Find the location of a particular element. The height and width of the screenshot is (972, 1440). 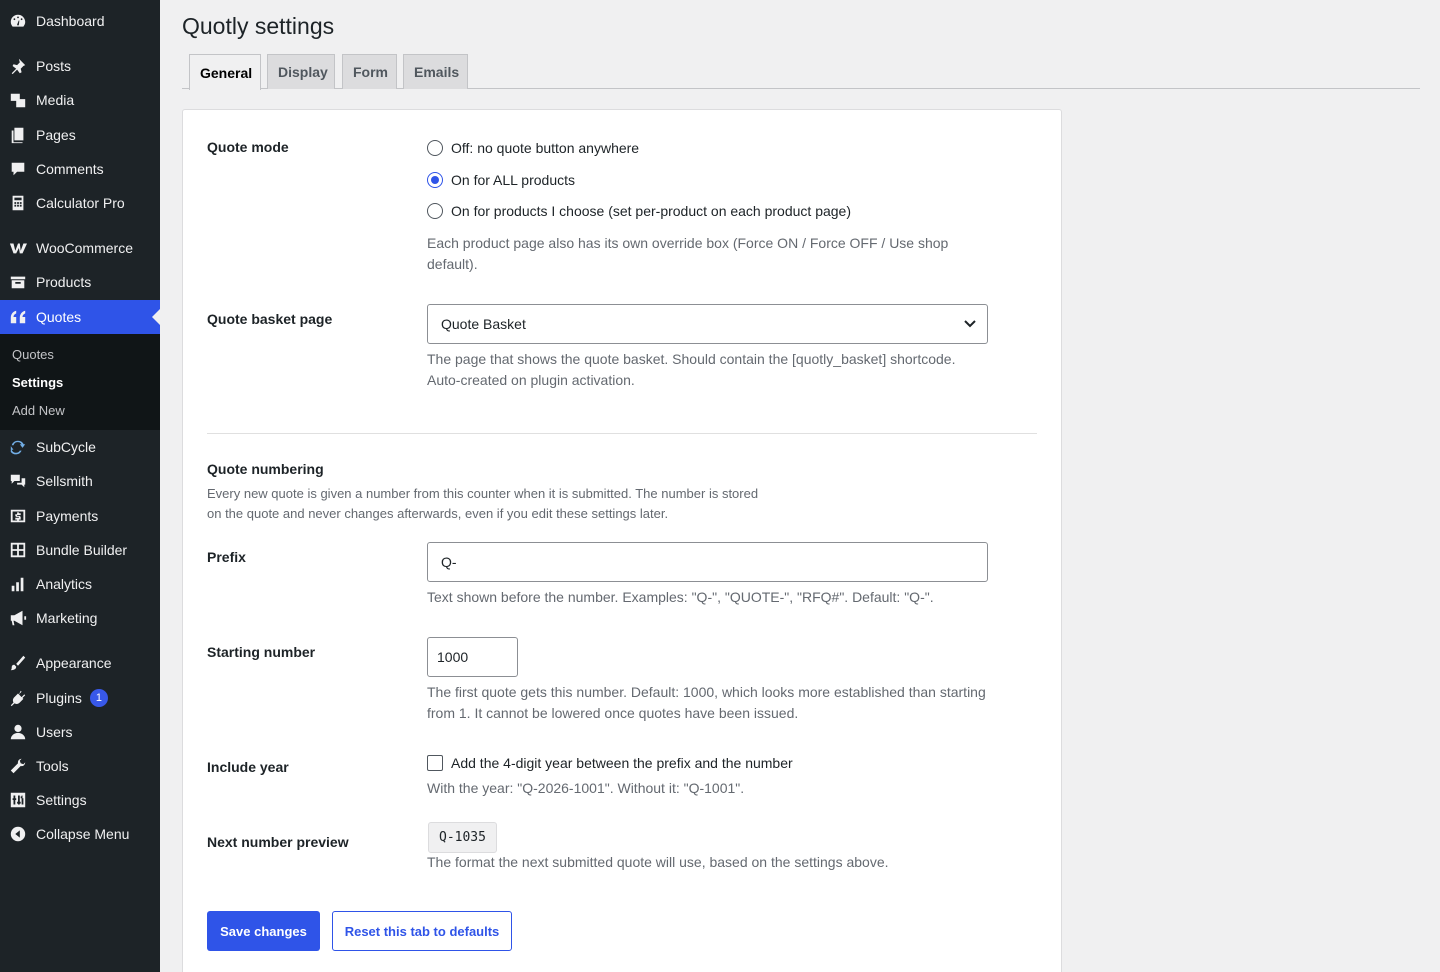

sidebar-item-analytics: Analytics is located at coordinates (80, 584).